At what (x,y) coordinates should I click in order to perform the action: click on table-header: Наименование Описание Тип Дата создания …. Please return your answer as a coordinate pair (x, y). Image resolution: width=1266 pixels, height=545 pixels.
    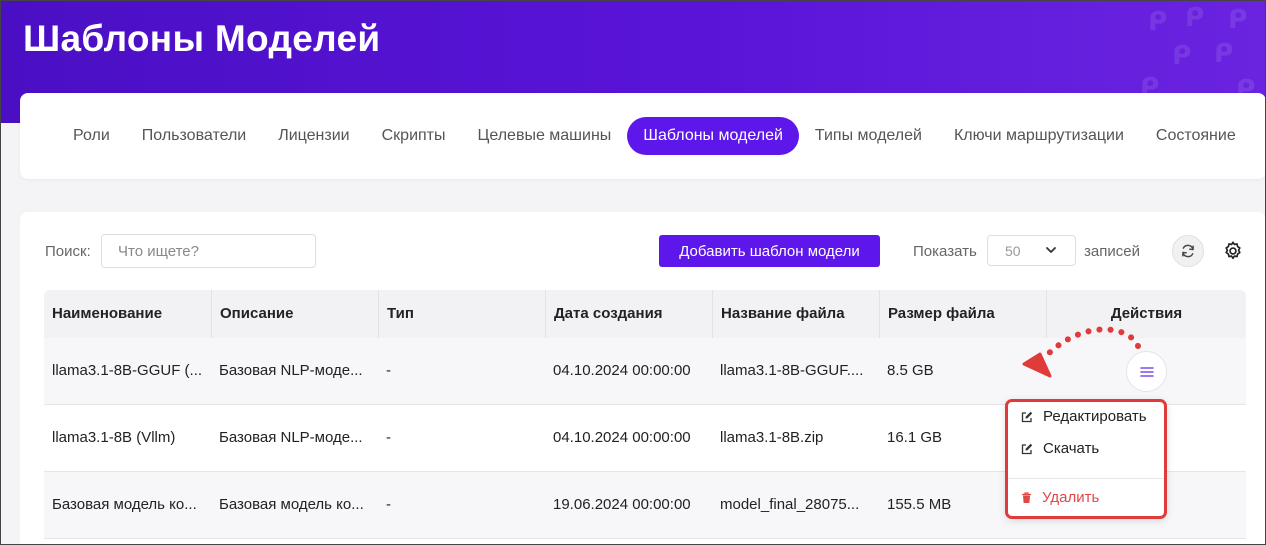
    Looking at the image, I should click on (645, 314).